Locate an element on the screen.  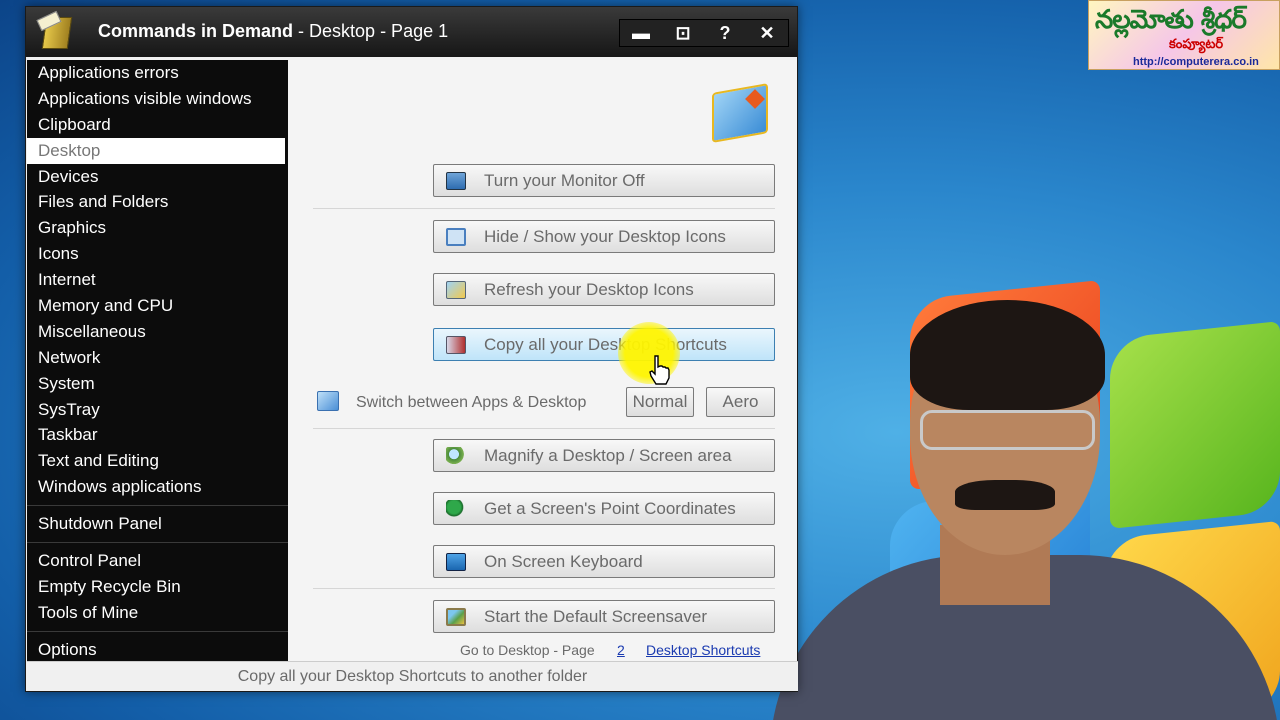
monitor-icon is located at coordinates (456, 180).